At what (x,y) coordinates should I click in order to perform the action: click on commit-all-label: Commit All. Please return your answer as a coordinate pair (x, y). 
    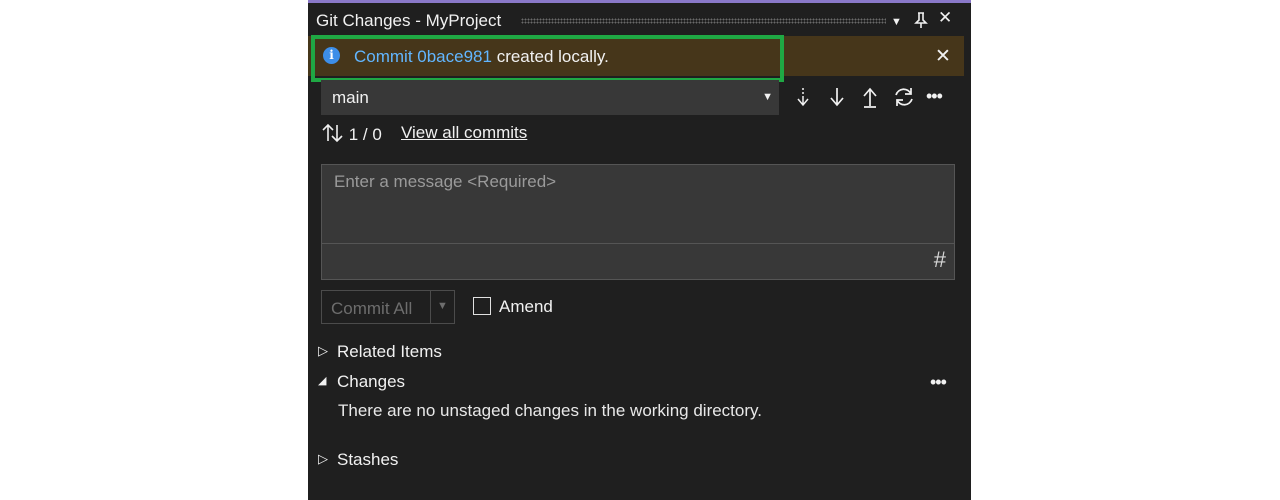
    Looking at the image, I should click on (372, 308).